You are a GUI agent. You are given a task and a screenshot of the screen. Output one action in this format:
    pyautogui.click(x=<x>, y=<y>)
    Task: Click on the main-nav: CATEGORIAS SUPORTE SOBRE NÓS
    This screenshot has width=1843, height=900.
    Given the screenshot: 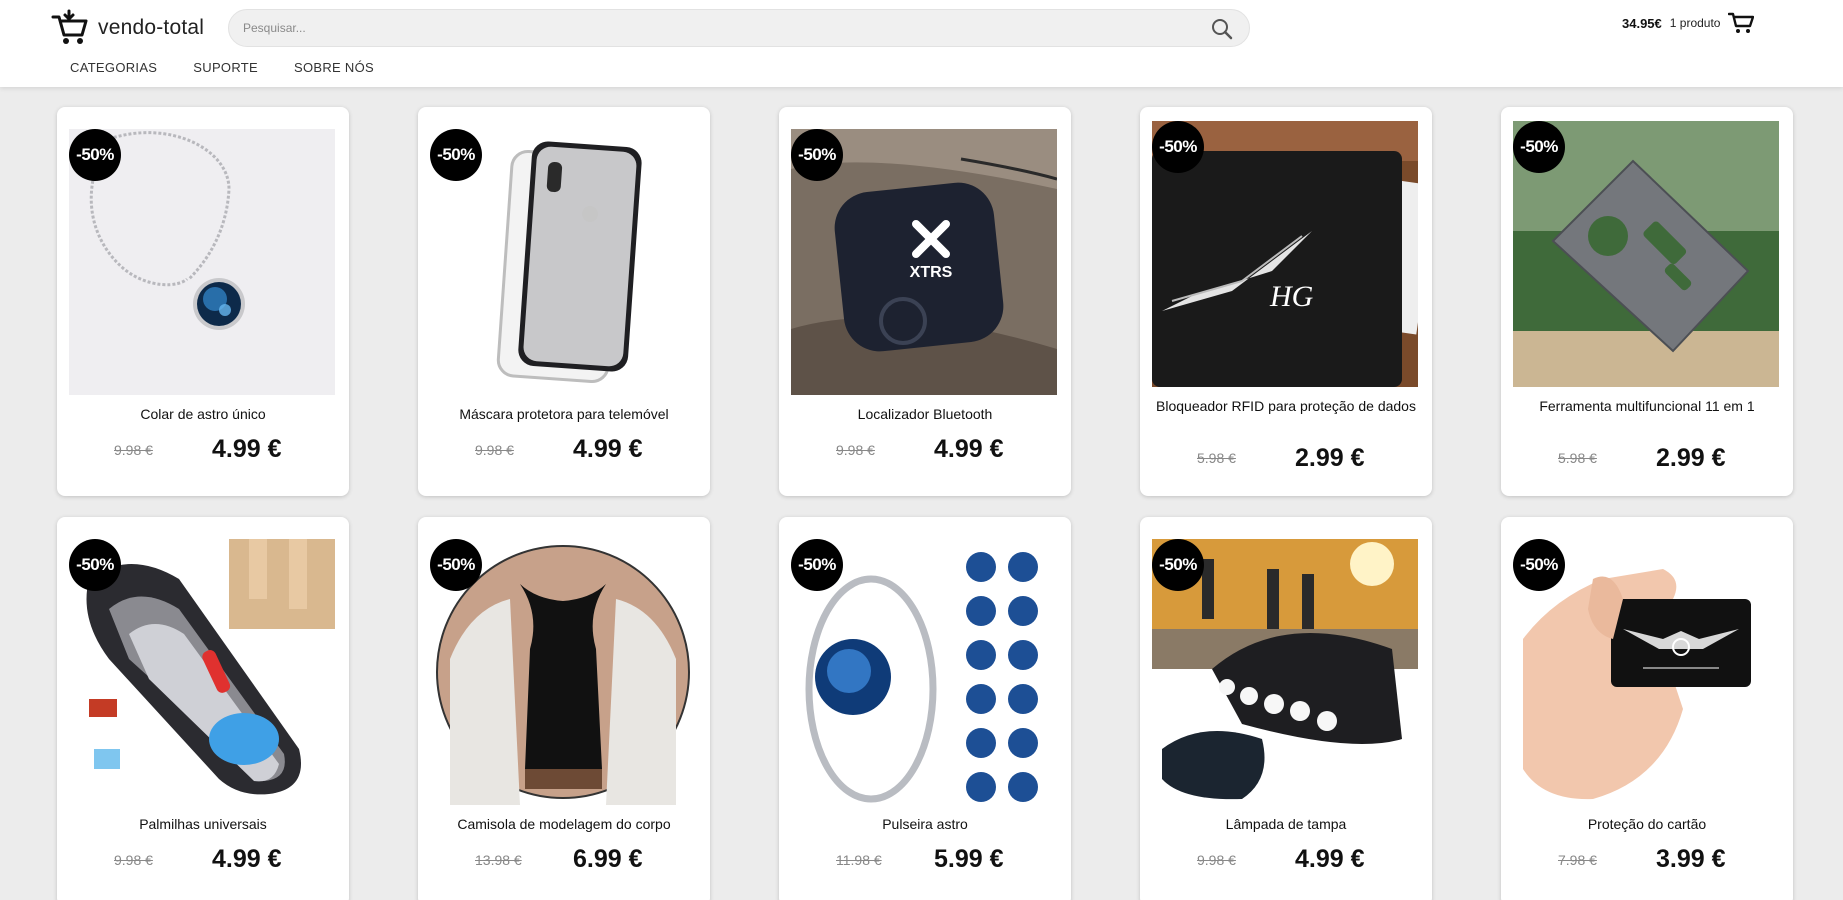 What is the action you would take?
    pyautogui.click(x=222, y=67)
    